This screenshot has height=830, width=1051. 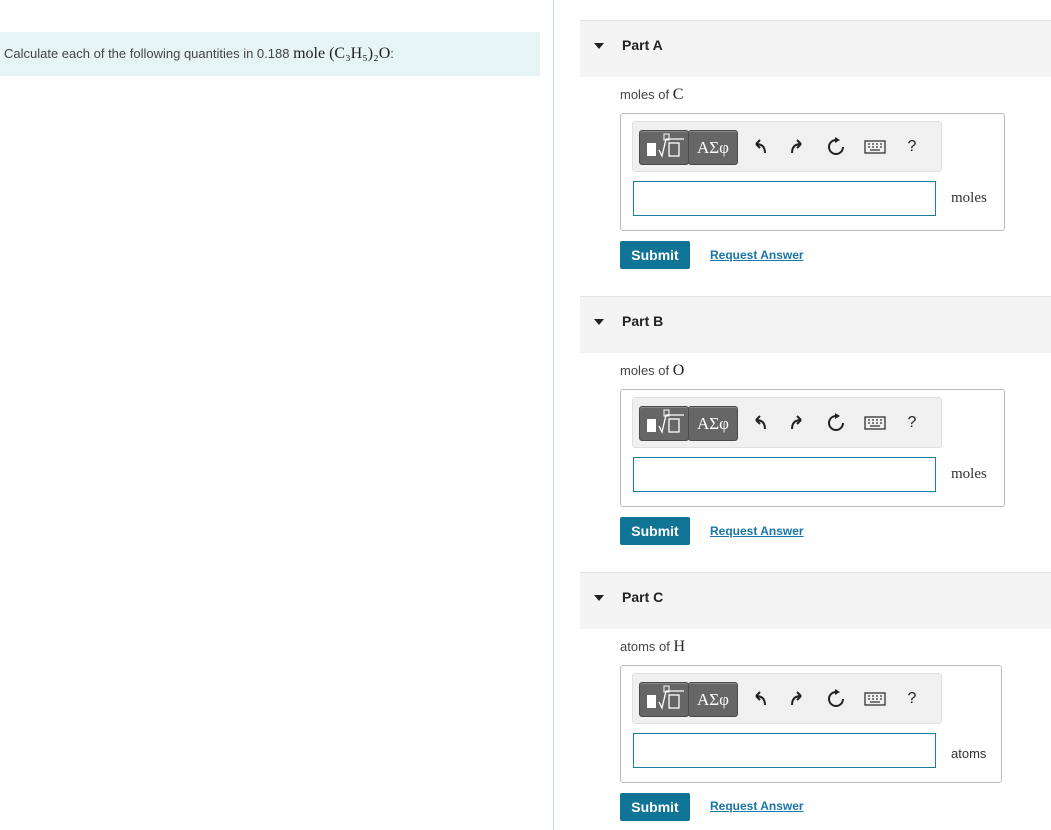 What do you see at coordinates (815, 324) in the screenshot?
I see `part-b-header: Part B` at bounding box center [815, 324].